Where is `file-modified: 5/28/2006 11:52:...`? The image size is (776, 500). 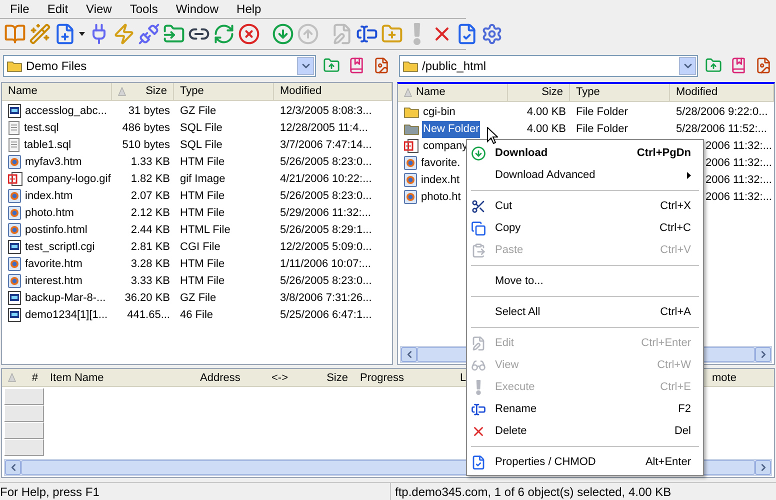 file-modified: 5/28/2006 11:52:... is located at coordinates (721, 130).